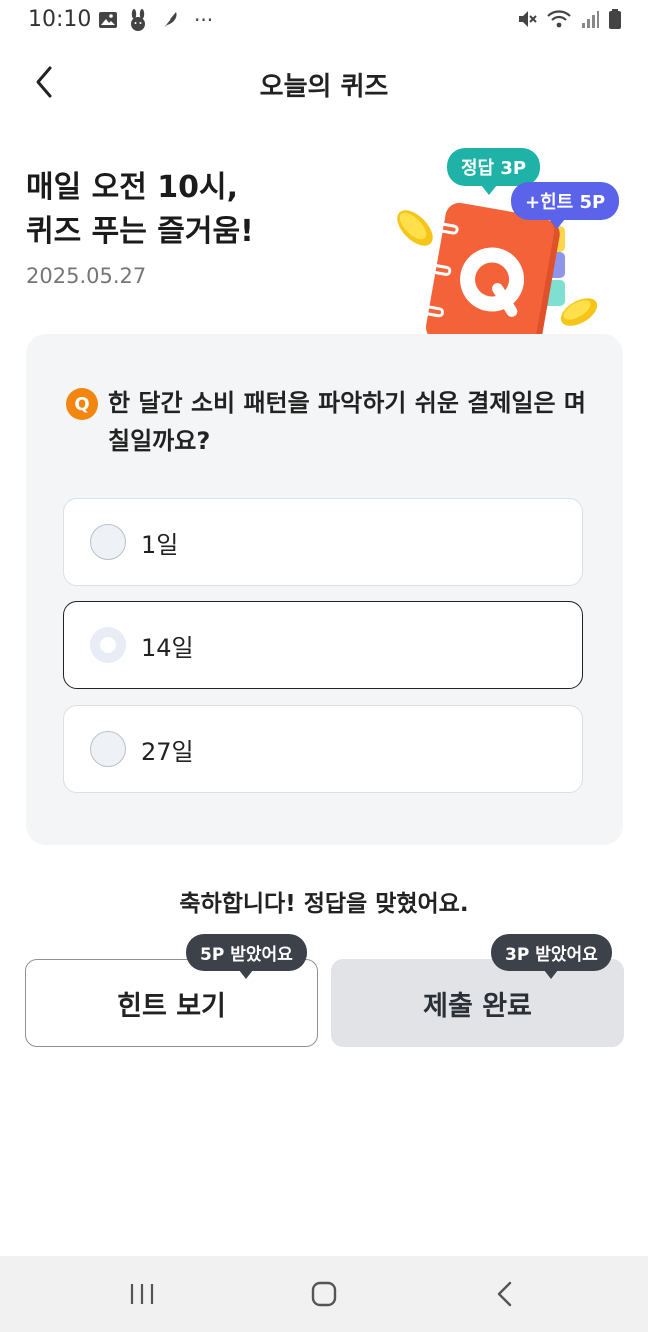  I want to click on recent-apps-button, so click(142, 1294).